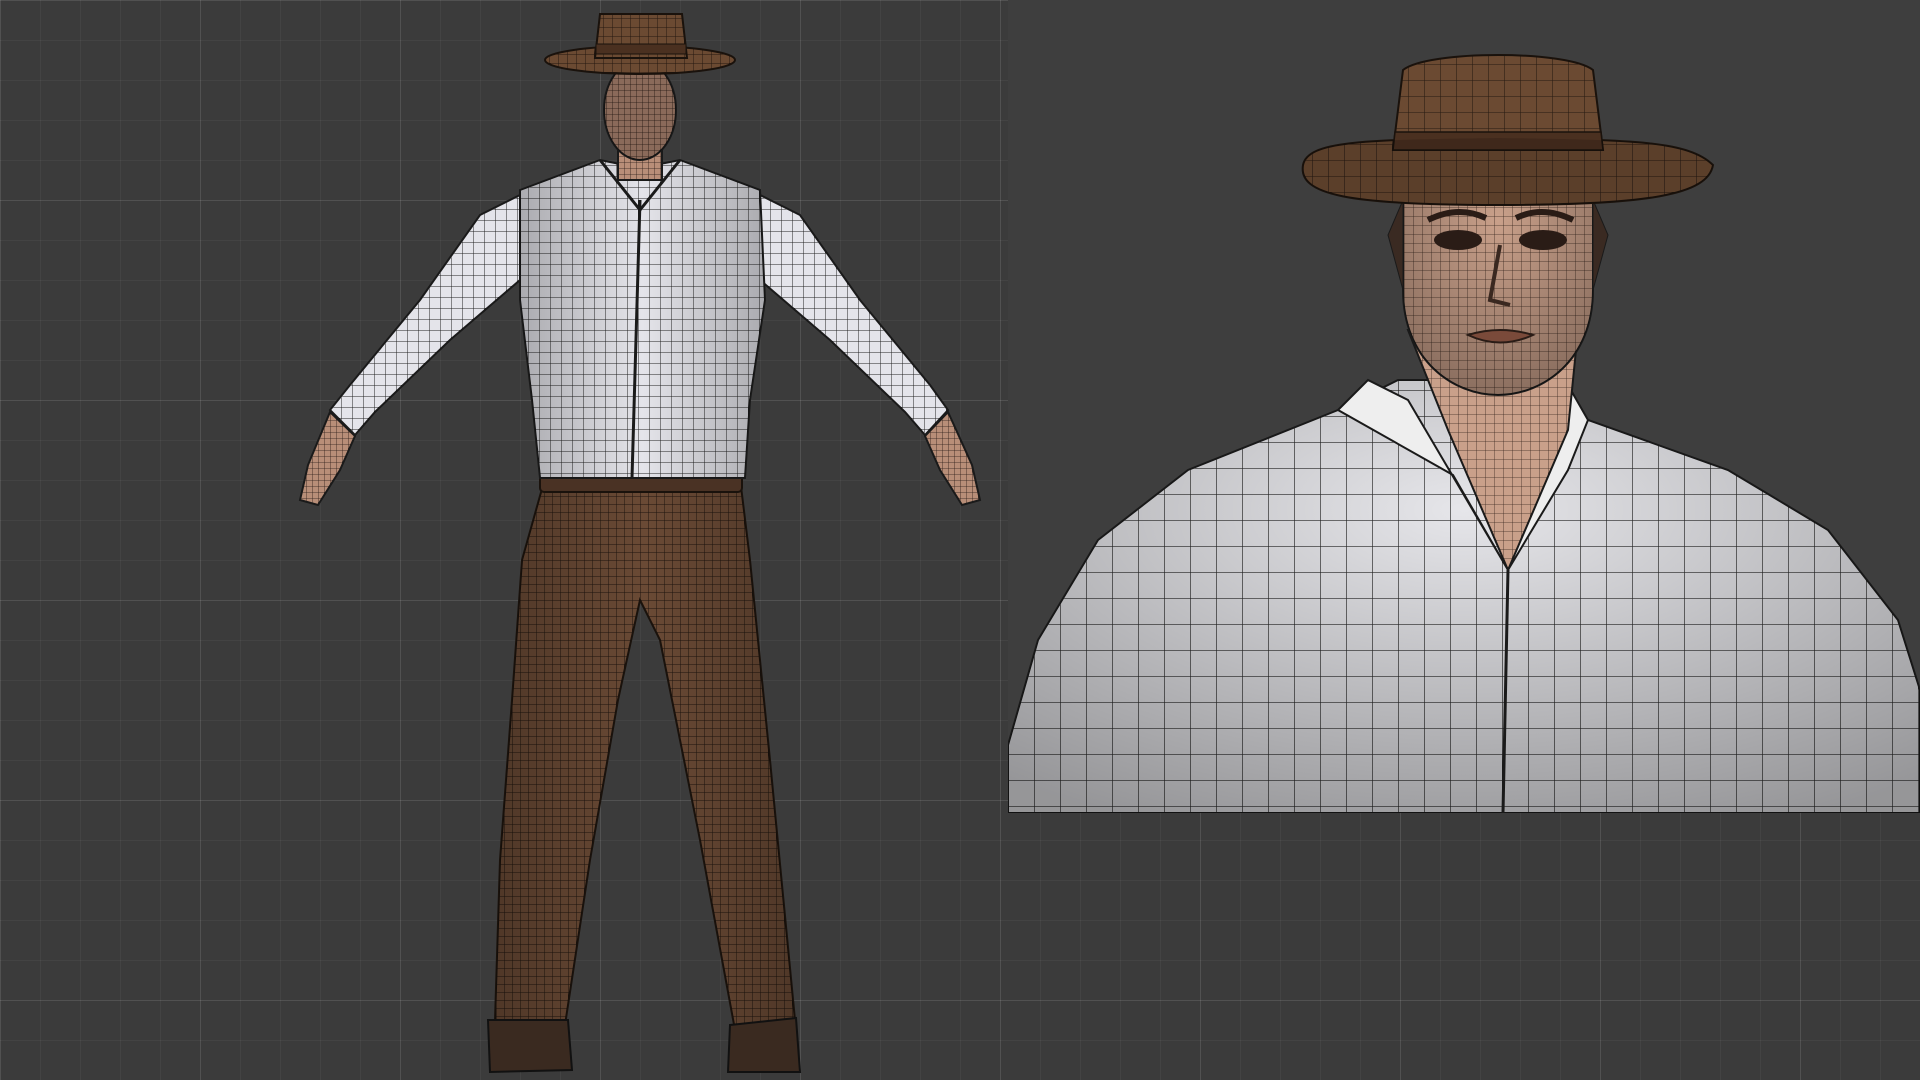 The image size is (1920, 1080). Describe the element at coordinates (1508, 130) in the screenshot. I see `closeup-hat-mesh` at that location.